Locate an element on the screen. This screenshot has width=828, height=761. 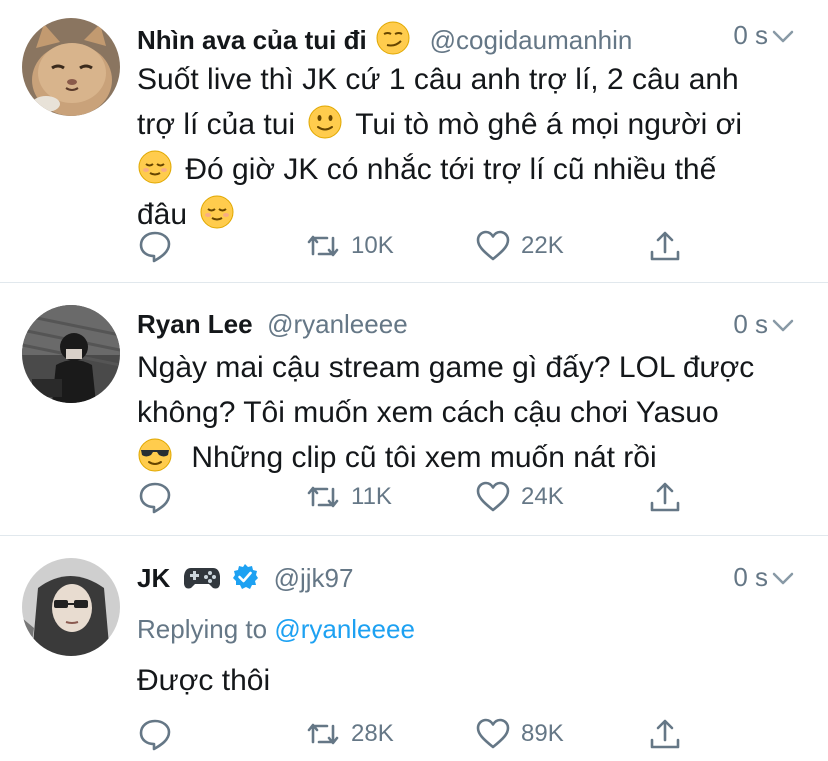
tweet-header: JK @jjk97 0 s is located at coordinates (482, 582).